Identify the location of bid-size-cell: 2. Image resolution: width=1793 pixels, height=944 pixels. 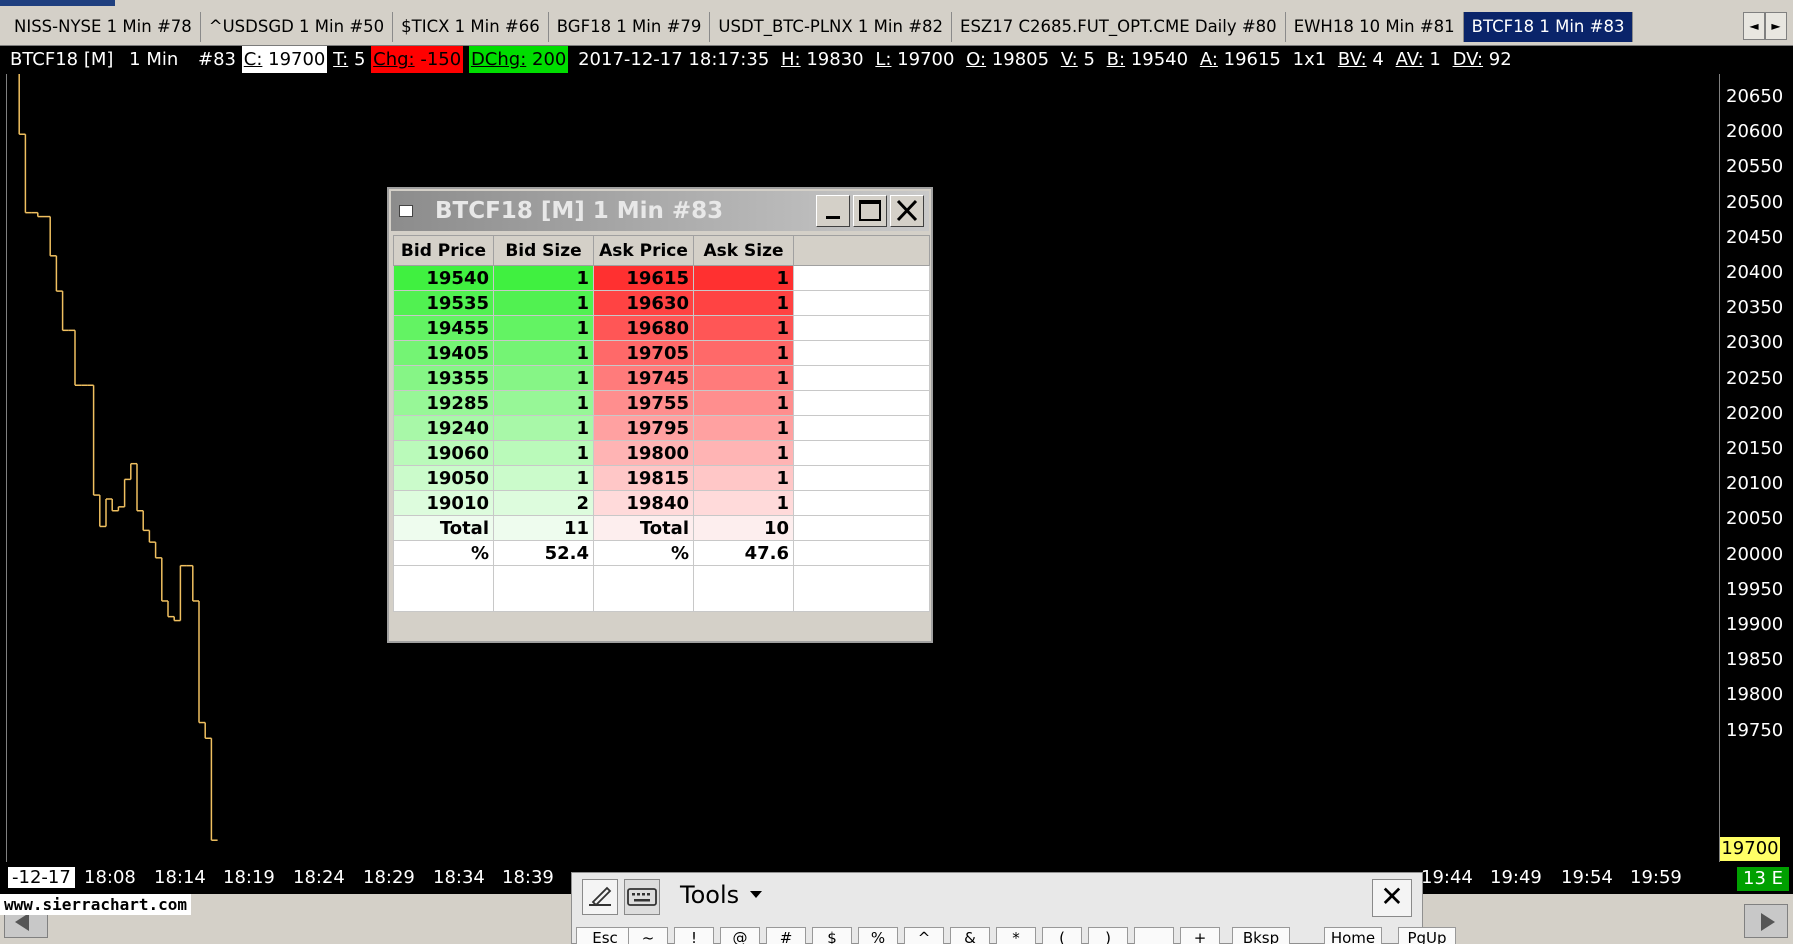
(543, 503).